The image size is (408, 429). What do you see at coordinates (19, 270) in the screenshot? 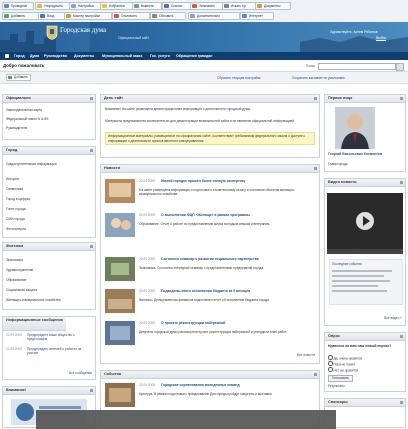
I see `sidebar-item: Здравоохранение` at bounding box center [19, 270].